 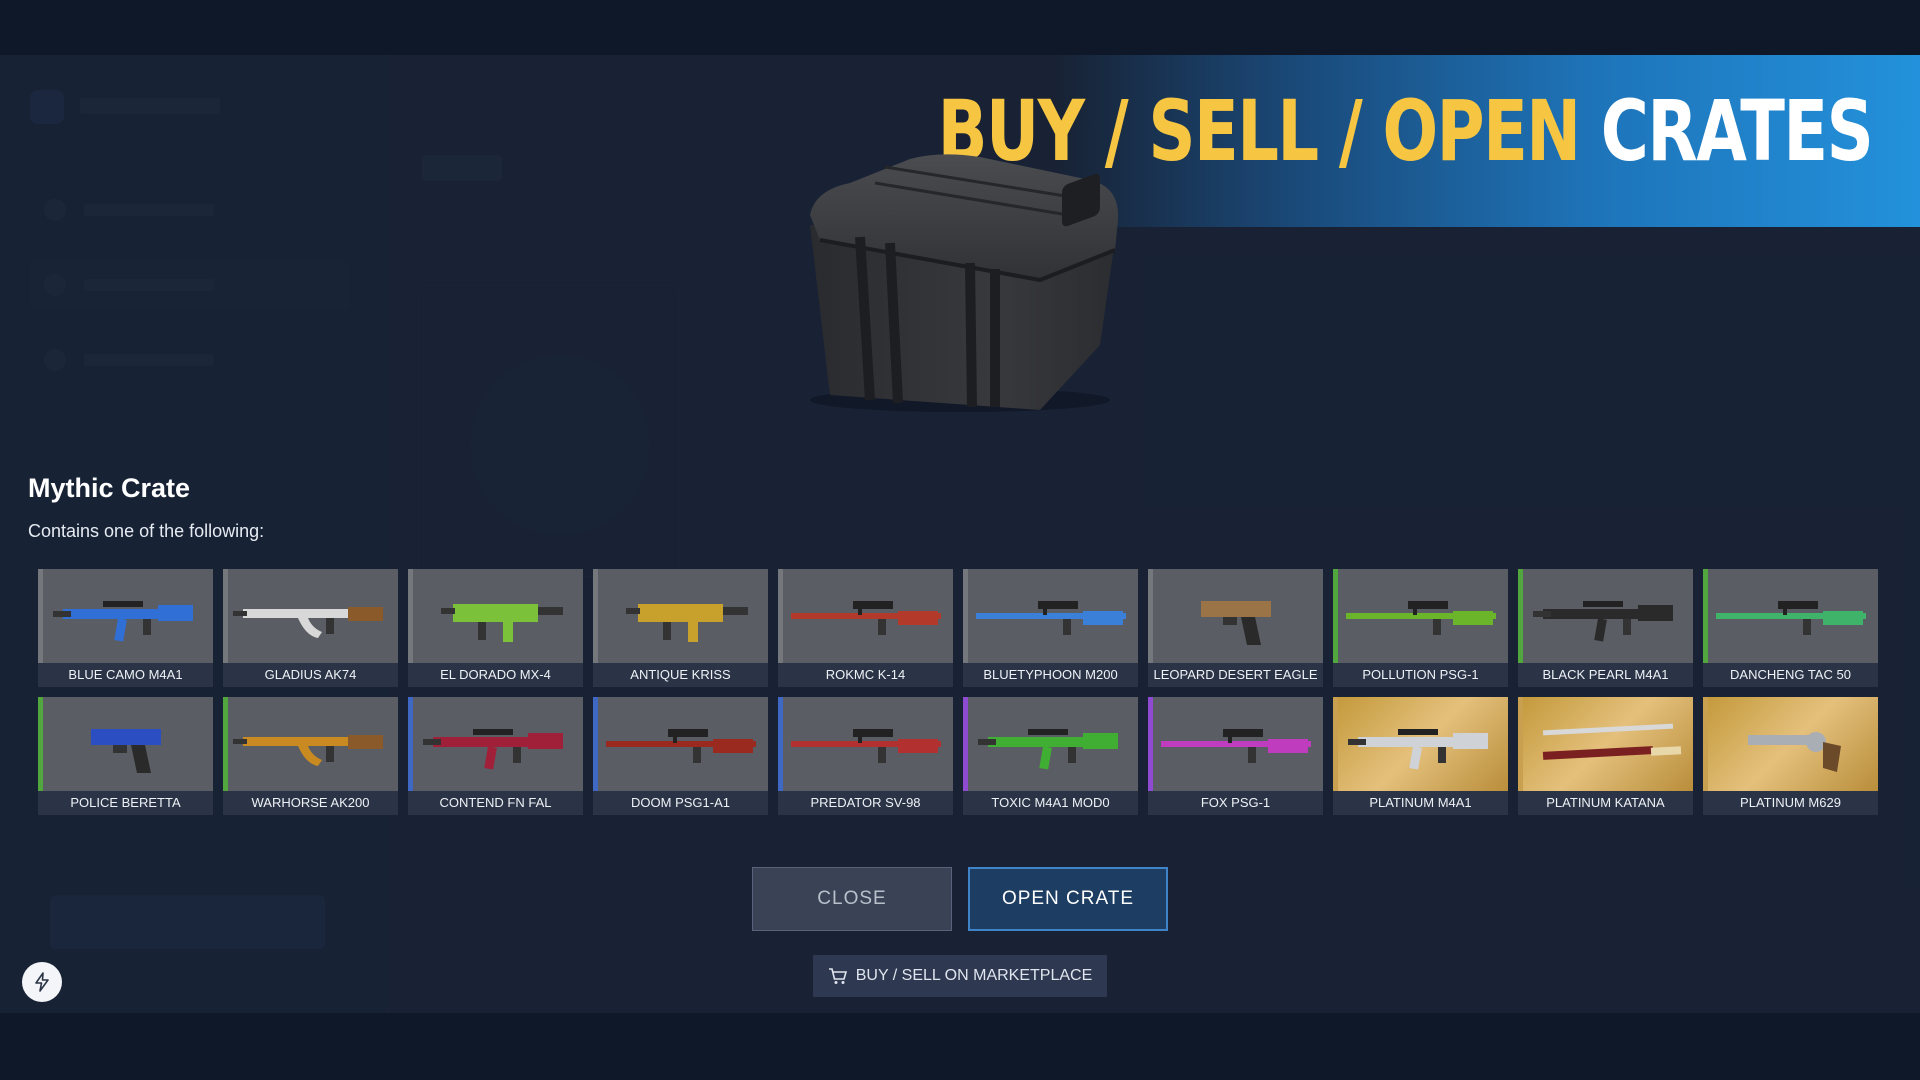 What do you see at coordinates (310, 803) in the screenshot?
I see `crate-item-name: WARHORSE AK200` at bounding box center [310, 803].